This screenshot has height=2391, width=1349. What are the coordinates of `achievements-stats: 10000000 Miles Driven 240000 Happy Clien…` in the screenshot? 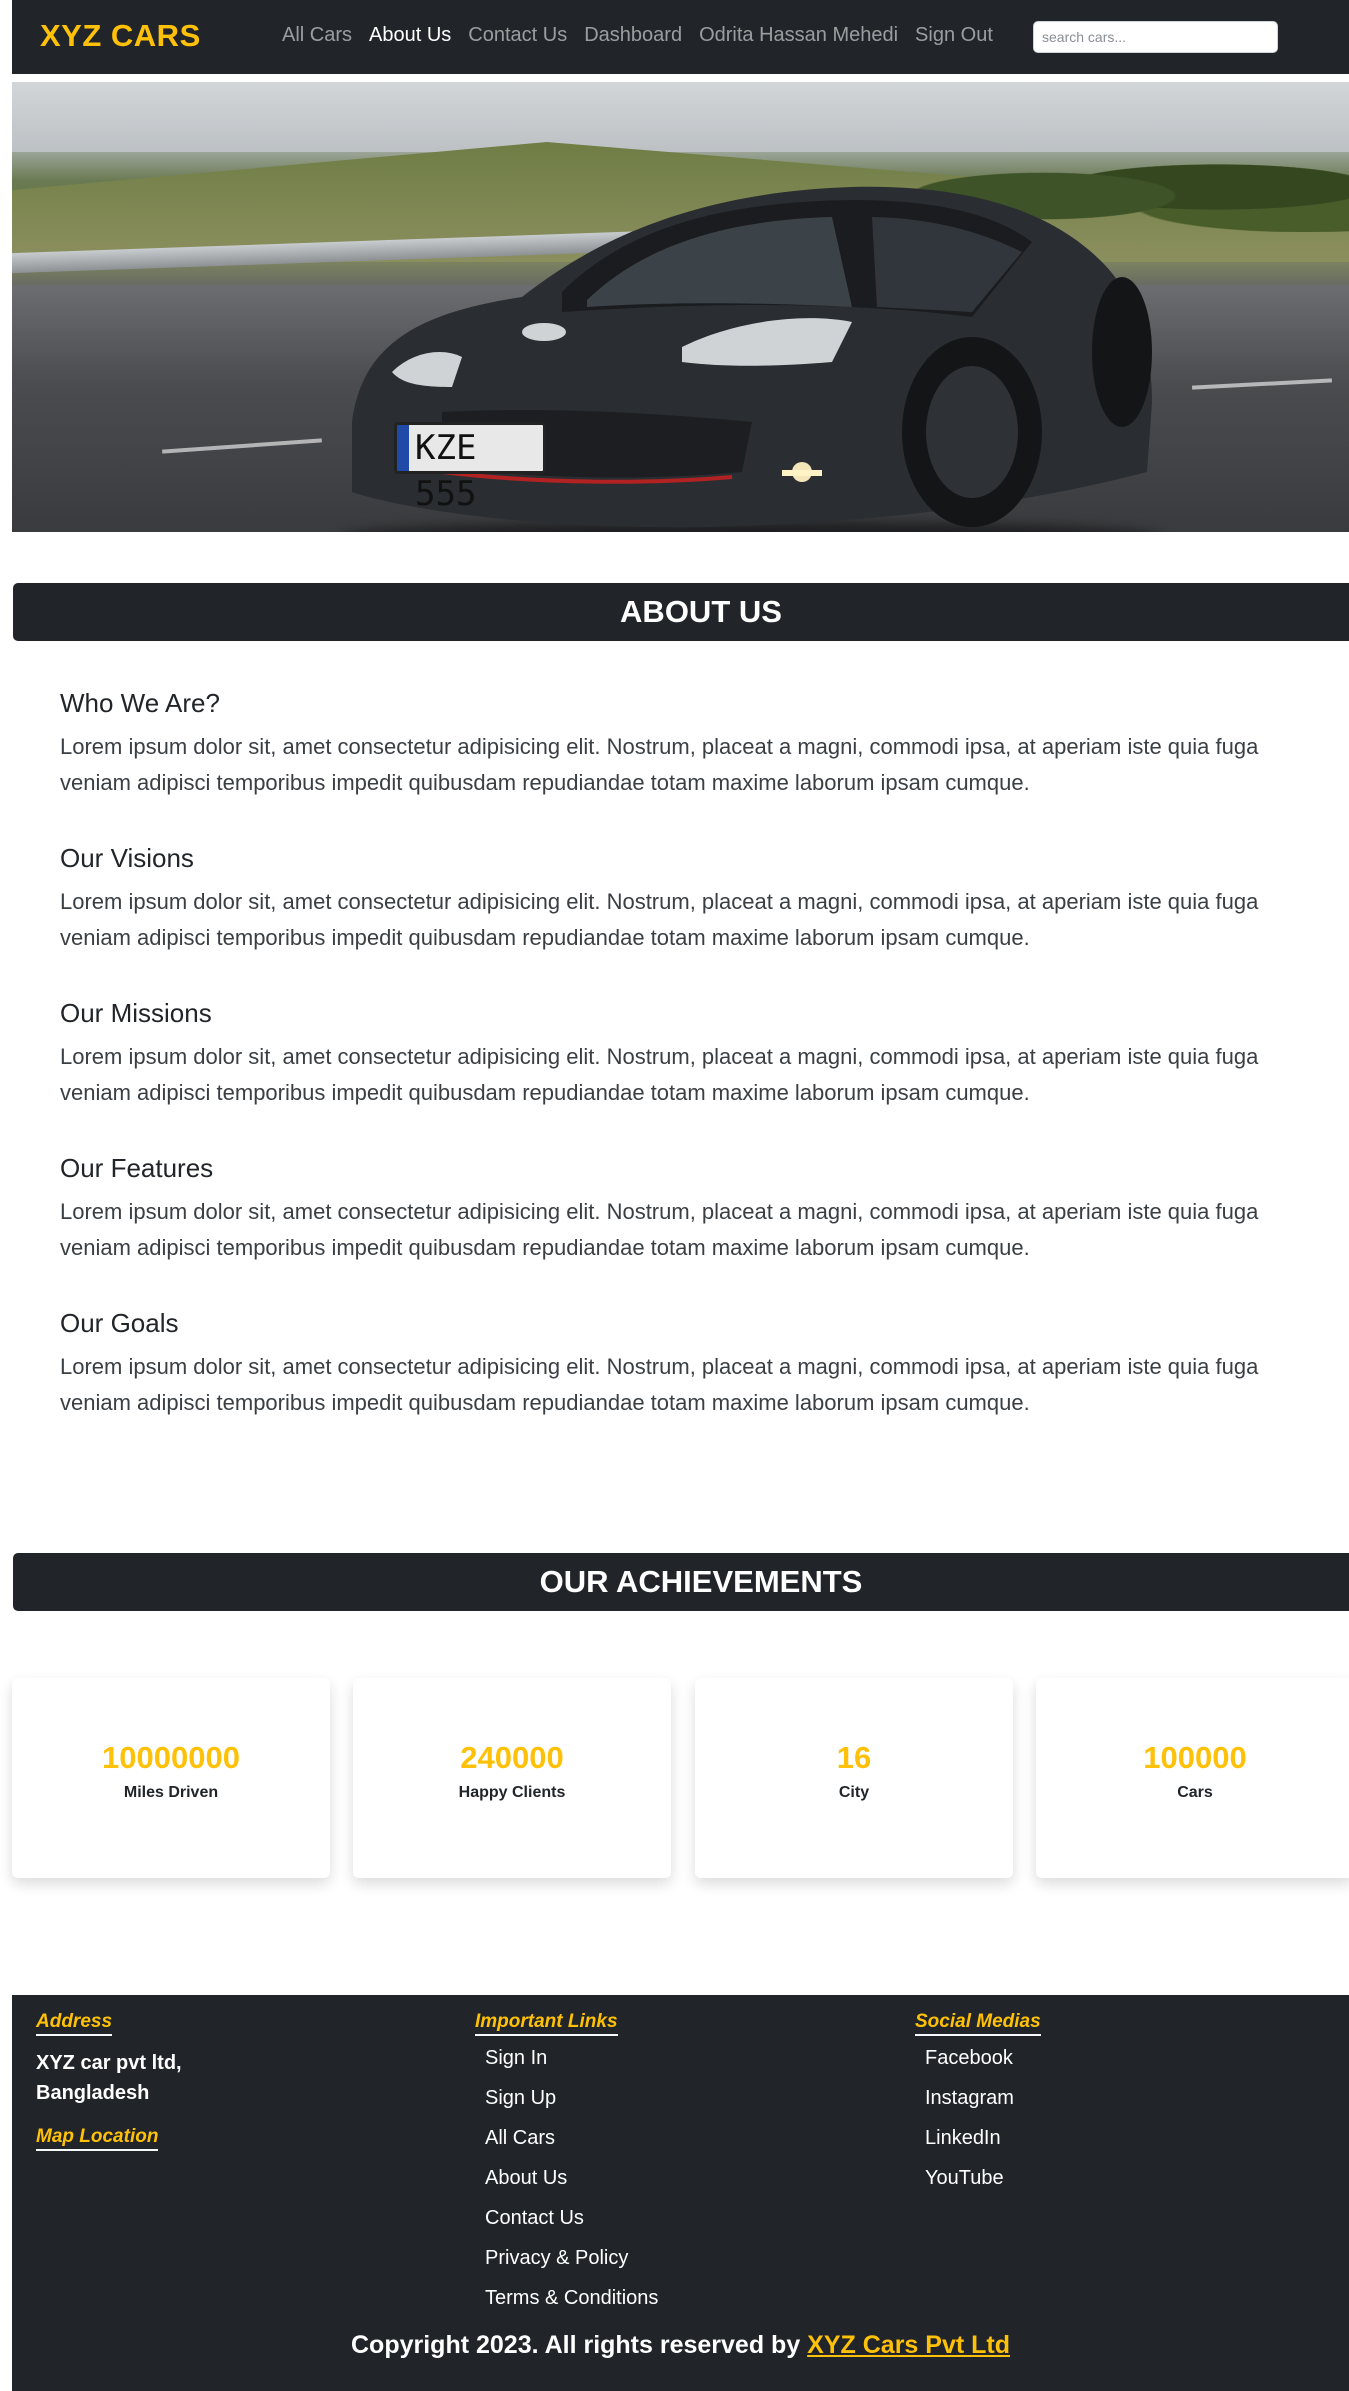 It's located at (680, 1778).